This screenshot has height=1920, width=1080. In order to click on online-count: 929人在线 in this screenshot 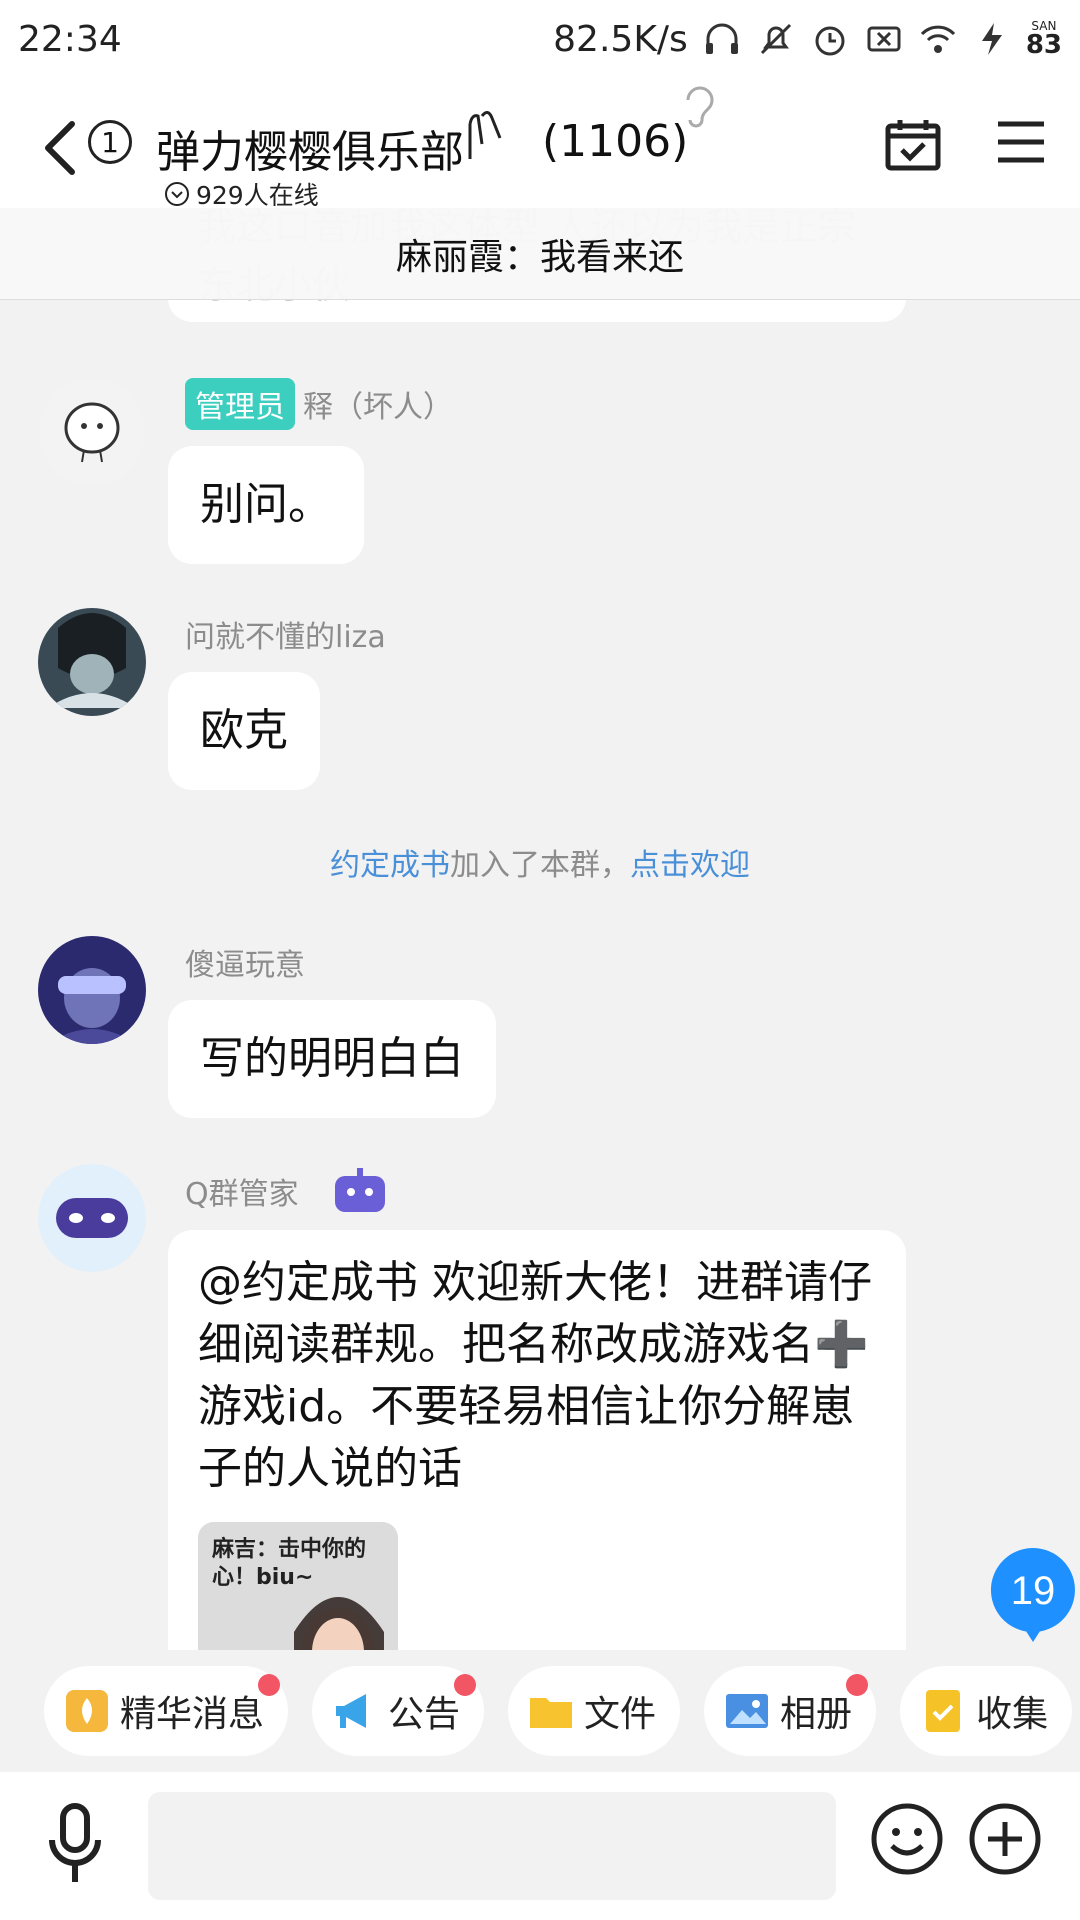, I will do `click(241, 194)`.